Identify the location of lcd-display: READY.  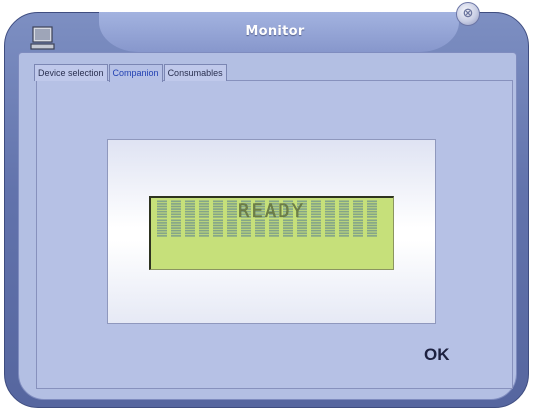
(271, 233).